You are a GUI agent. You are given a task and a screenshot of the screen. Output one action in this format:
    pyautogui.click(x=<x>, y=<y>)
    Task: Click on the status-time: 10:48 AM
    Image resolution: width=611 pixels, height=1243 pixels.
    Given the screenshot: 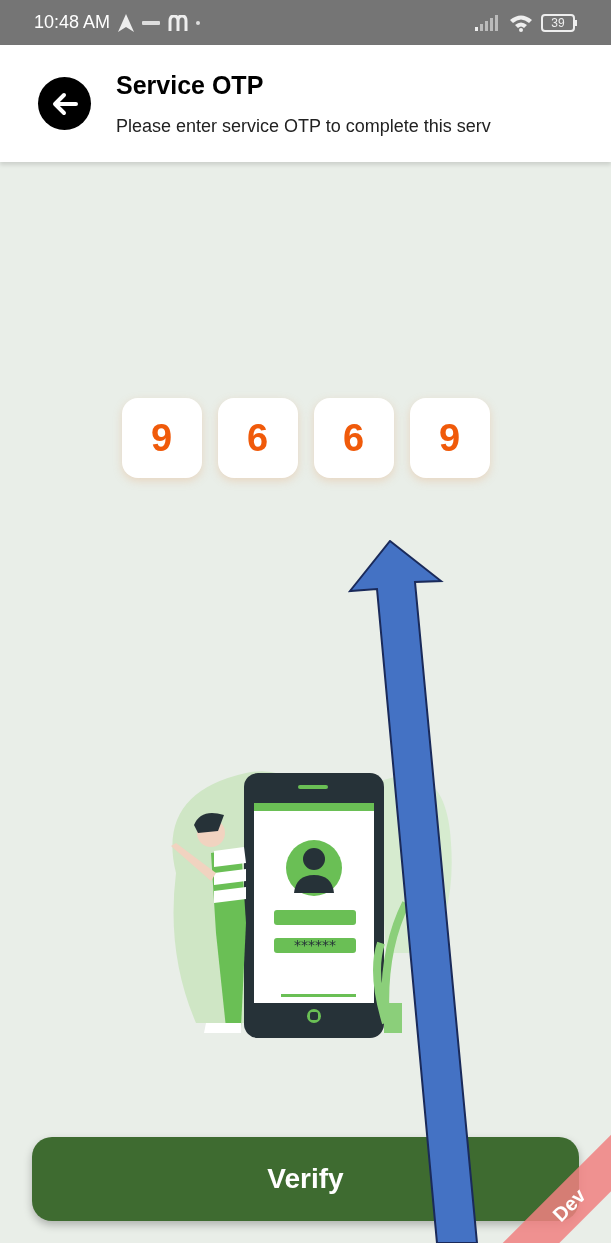 What is the action you would take?
    pyautogui.click(x=72, y=22)
    